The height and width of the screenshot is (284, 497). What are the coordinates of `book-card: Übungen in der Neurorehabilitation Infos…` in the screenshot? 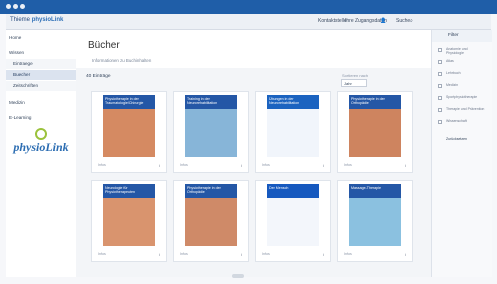 It's located at (293, 132).